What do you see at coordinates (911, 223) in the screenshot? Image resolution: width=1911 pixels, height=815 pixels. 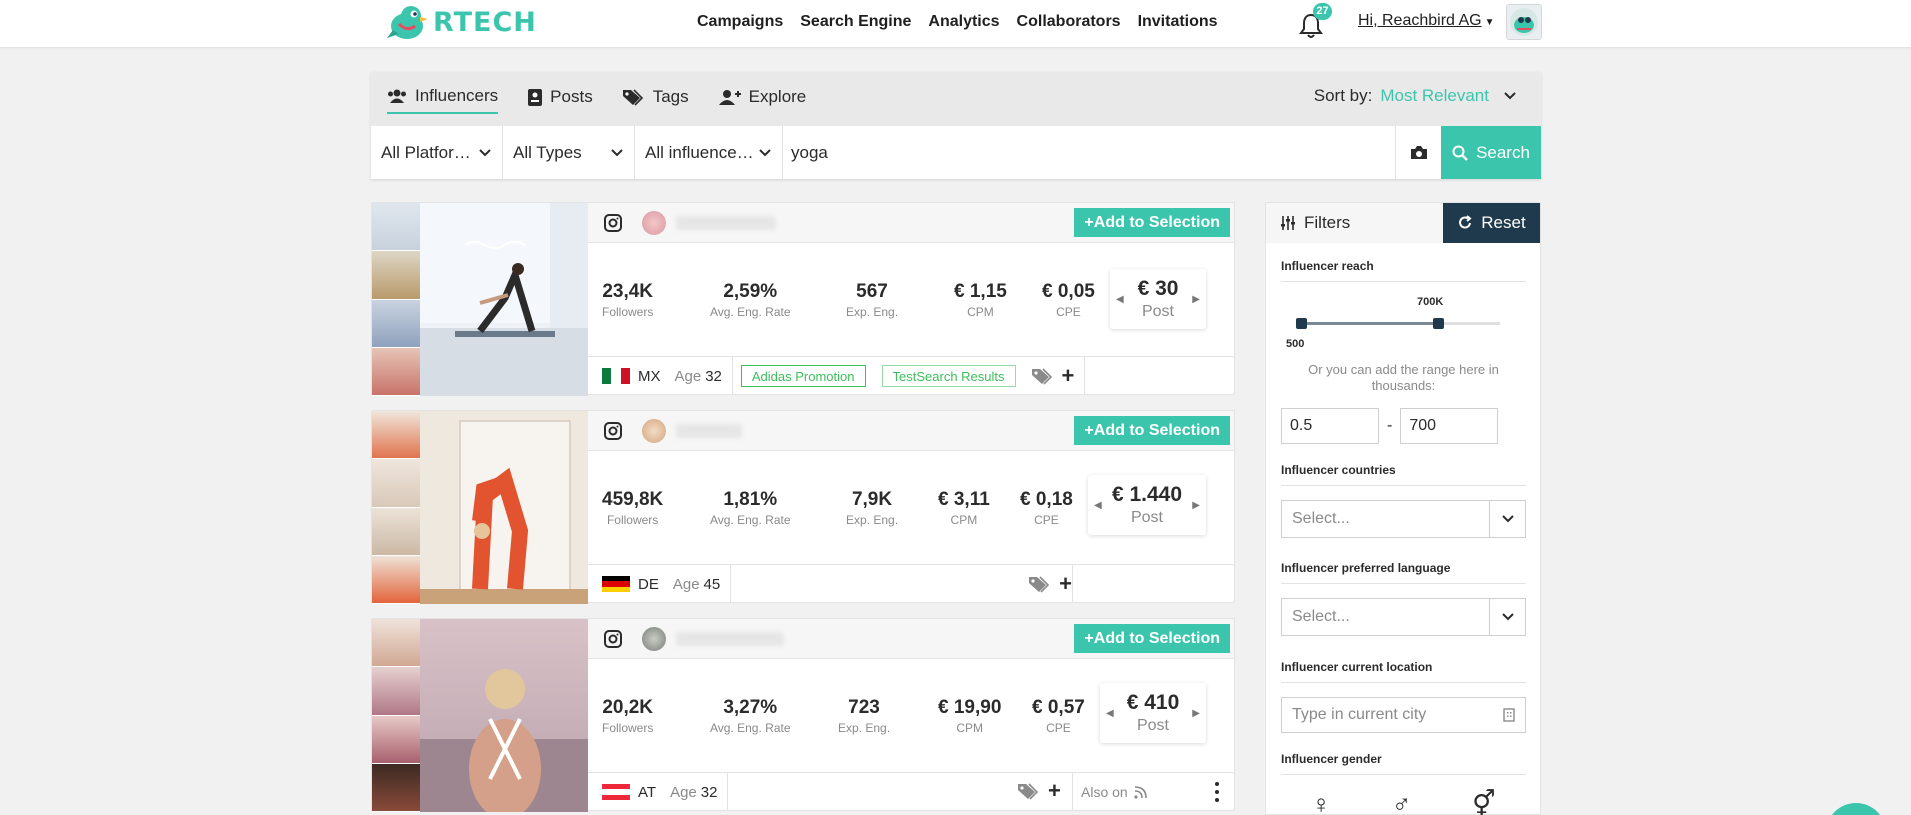 I see `card-header: +Add to Selection` at bounding box center [911, 223].